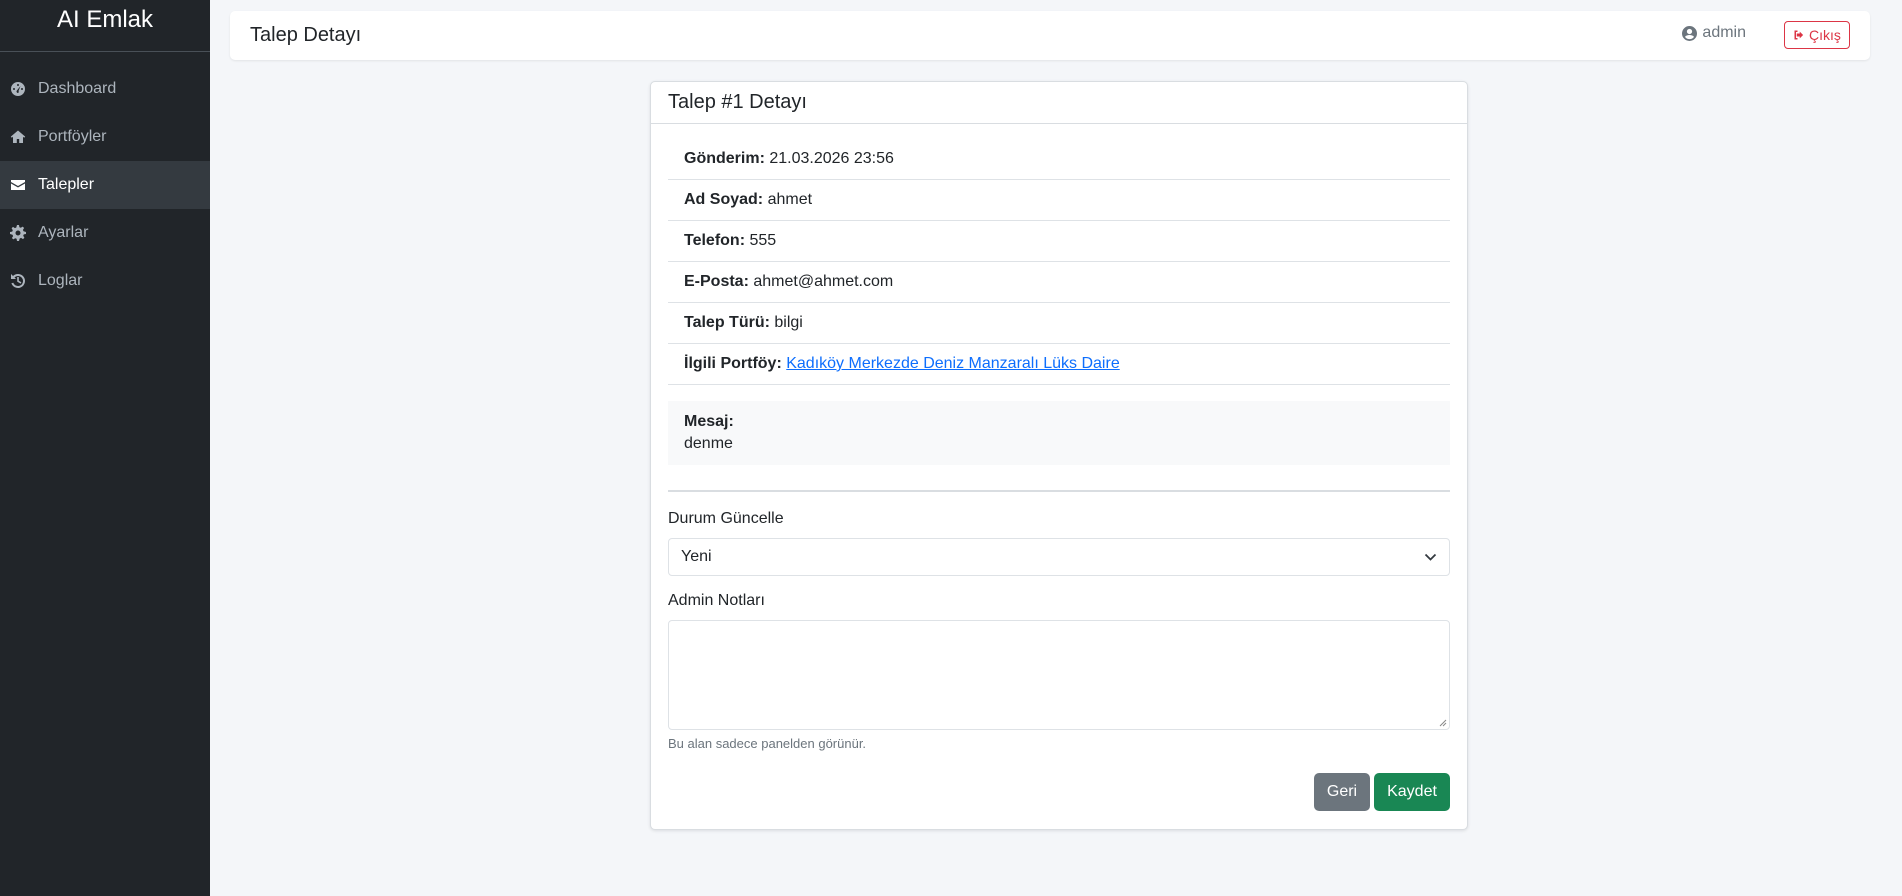  Describe the element at coordinates (727, 322) in the screenshot. I see `field-label: Talep Türü:` at that location.